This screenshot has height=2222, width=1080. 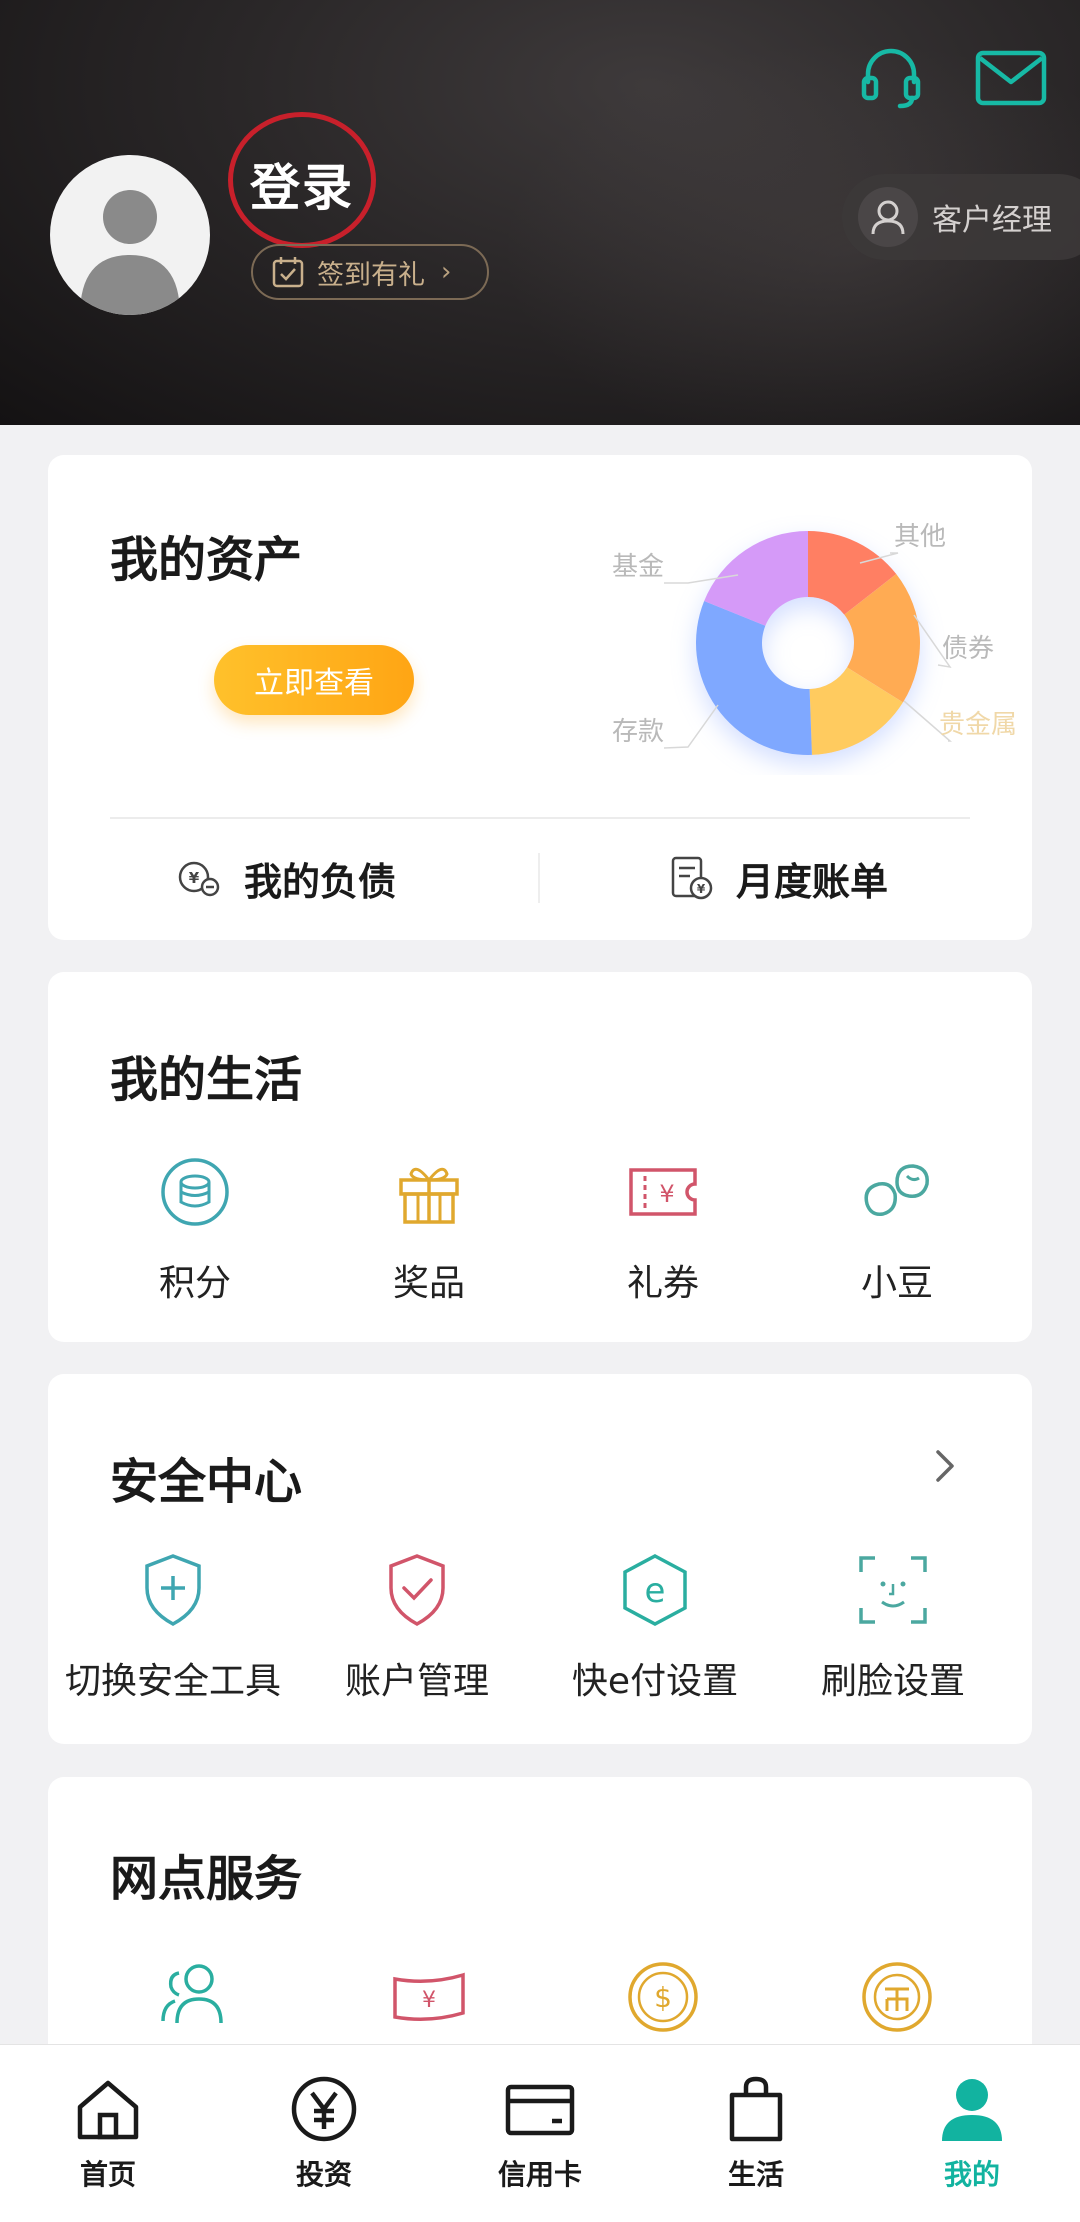 What do you see at coordinates (206, 1879) in the screenshot?
I see `outlet-services-title: 网点服务` at bounding box center [206, 1879].